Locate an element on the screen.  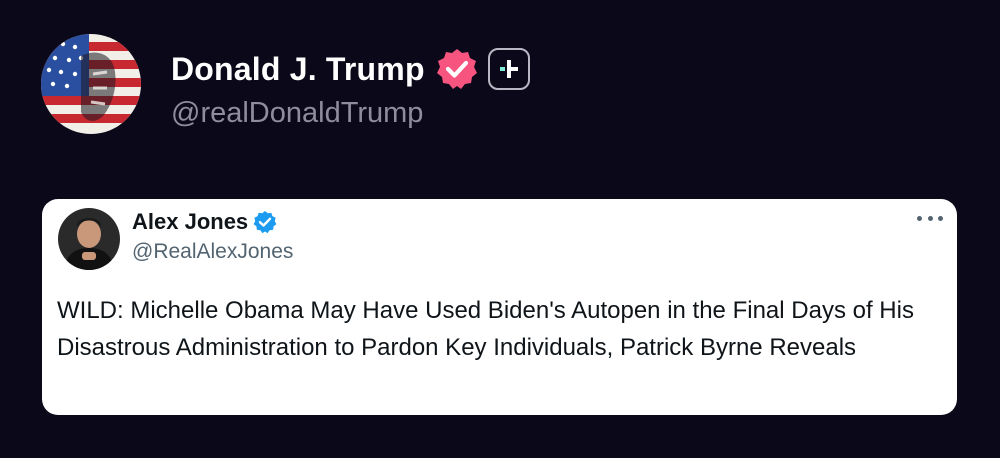
main-author-handle: @realDonaldTrump is located at coordinates (297, 113).